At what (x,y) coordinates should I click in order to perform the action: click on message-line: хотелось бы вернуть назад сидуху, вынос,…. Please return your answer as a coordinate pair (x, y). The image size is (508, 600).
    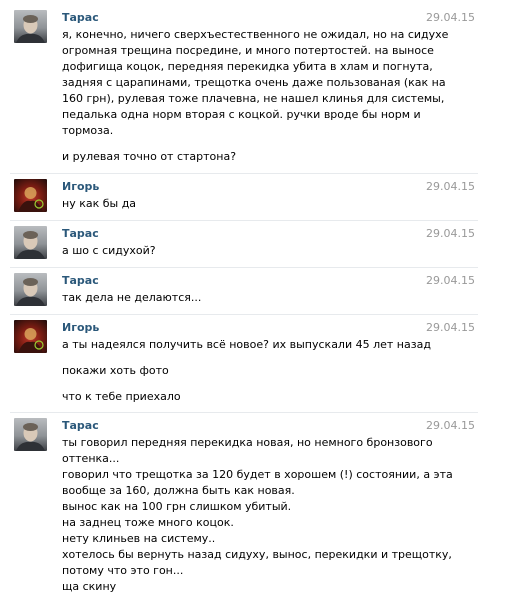
    Looking at the image, I should click on (257, 554).